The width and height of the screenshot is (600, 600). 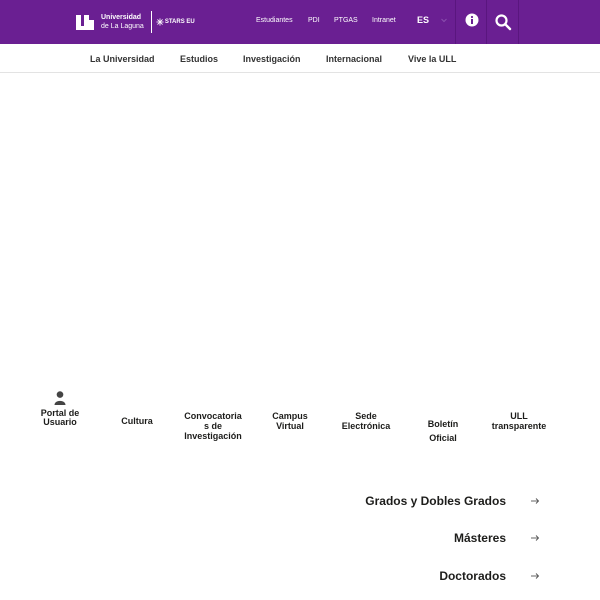 What do you see at coordinates (121, 17) in the screenshot?
I see `university-name-line1: Universidad` at bounding box center [121, 17].